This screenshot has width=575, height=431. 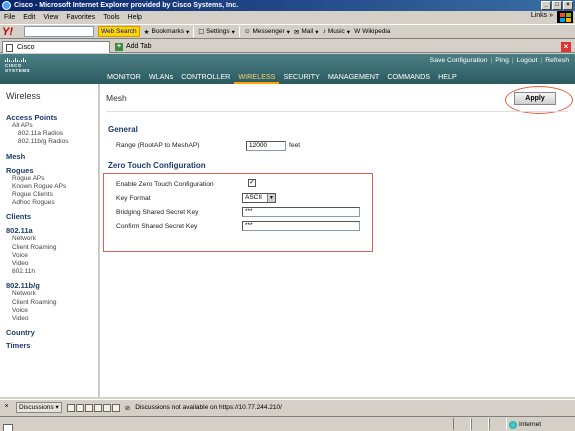 I want to click on toolbar-divider, so click(x=239, y=31).